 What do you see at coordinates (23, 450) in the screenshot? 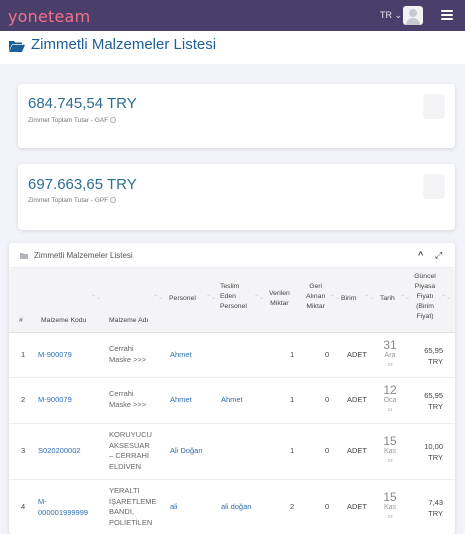
I see `row-num: 3` at bounding box center [23, 450].